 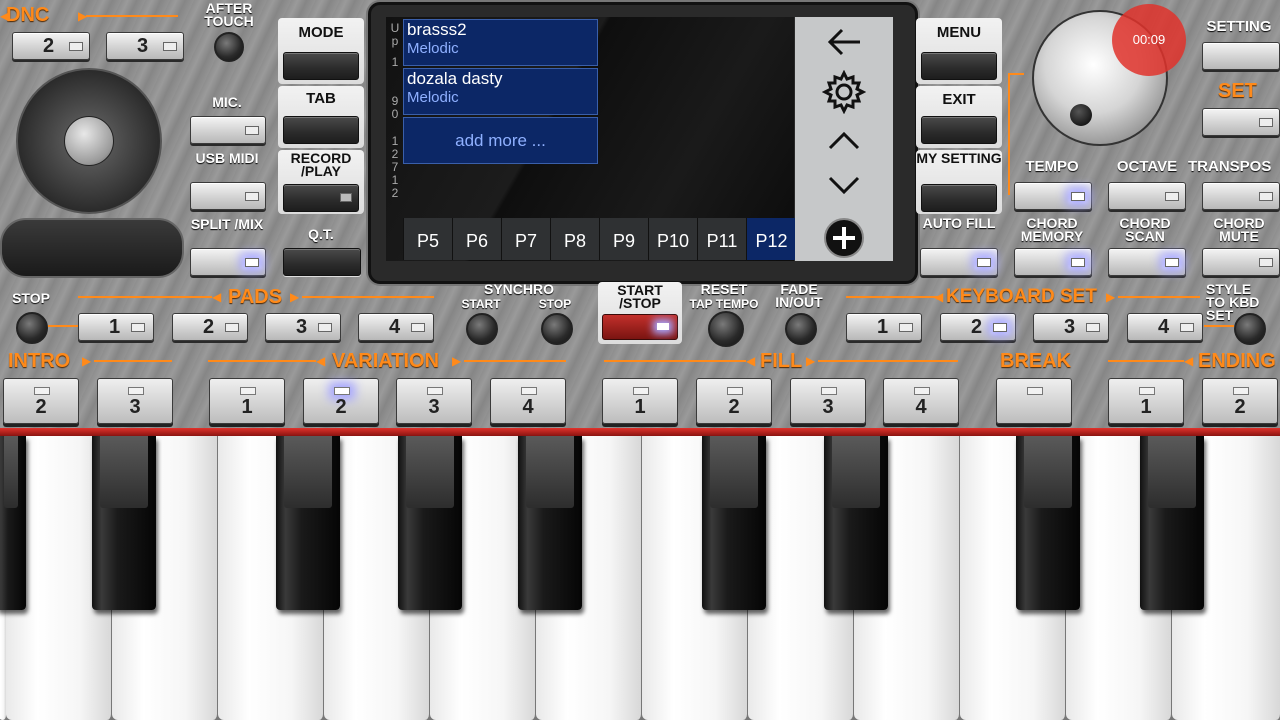 I want to click on joystick-knob, so click(x=89, y=141).